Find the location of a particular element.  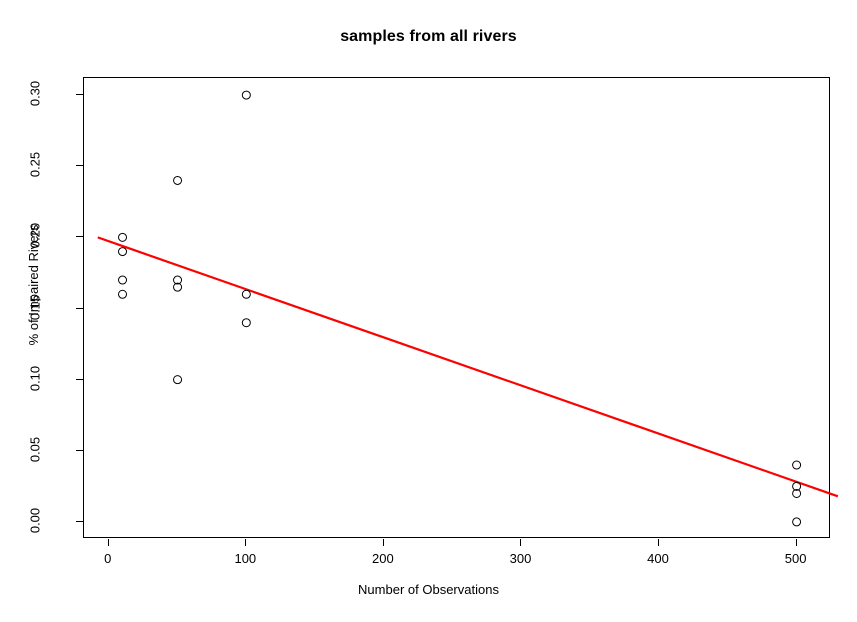

x-axis-tick-label: 400 is located at coordinates (658, 558).